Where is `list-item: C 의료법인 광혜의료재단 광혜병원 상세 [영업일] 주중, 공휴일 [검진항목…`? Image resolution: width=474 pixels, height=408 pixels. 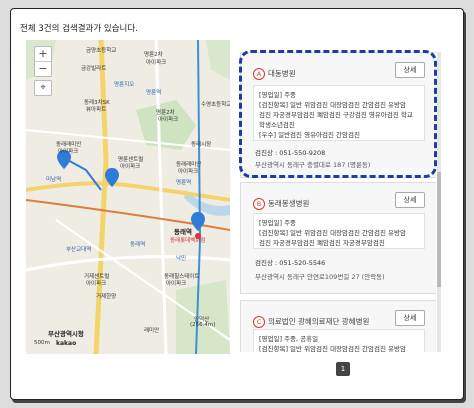
list-item: C 의료법인 광혜의료재단 광혜병원 상세 [영업일] 주중, 공휴일 [검진항목… is located at coordinates (338, 326).